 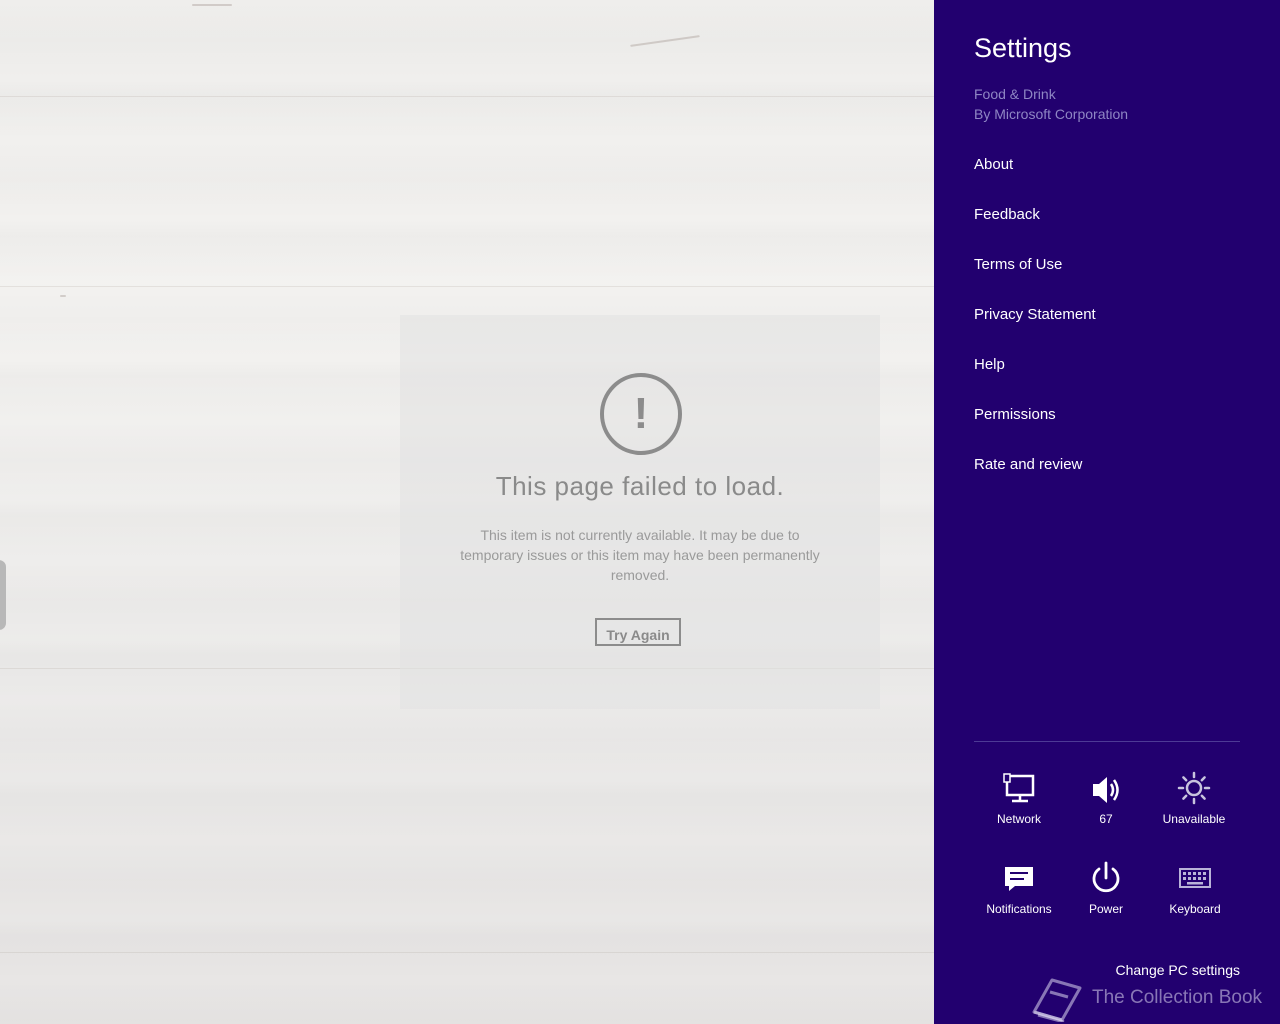 What do you see at coordinates (1105, 909) in the screenshot?
I see `power-label: Power` at bounding box center [1105, 909].